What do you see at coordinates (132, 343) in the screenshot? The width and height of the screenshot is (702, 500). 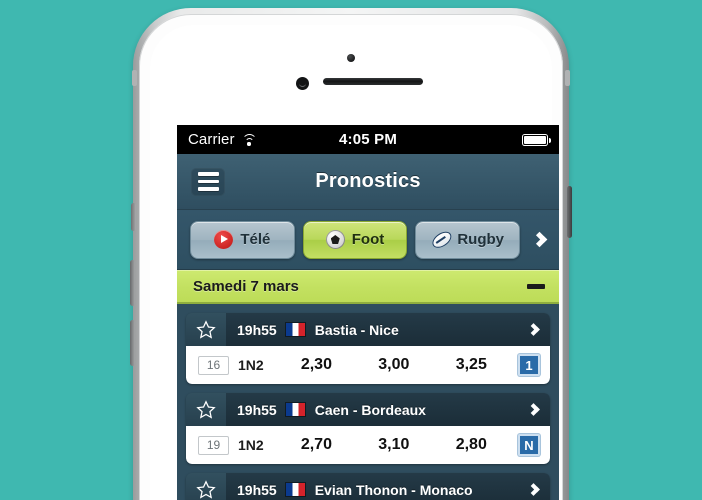 I see `volume-down-button` at bounding box center [132, 343].